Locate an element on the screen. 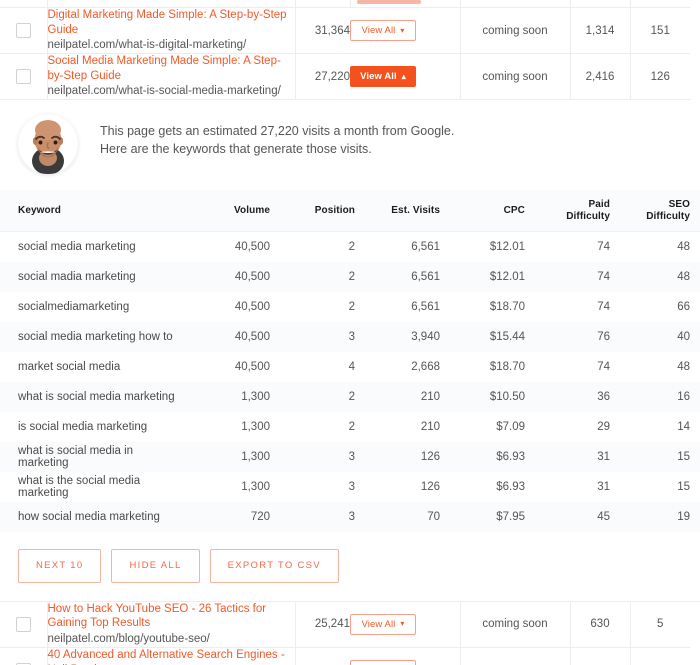 This screenshot has height=665, width=700. keyword-seo-difficulty: 16 is located at coordinates (683, 396).